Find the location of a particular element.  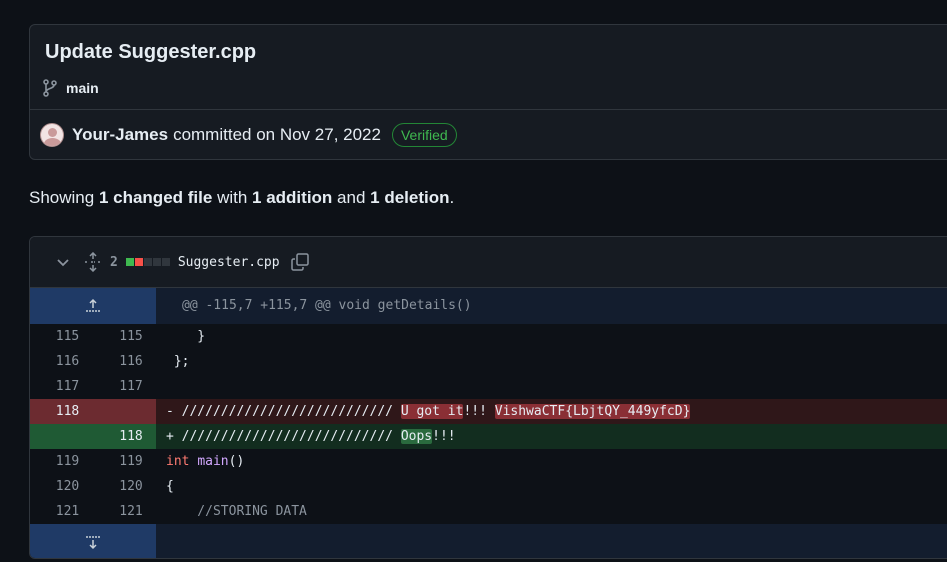

code-text: () is located at coordinates (236, 461).